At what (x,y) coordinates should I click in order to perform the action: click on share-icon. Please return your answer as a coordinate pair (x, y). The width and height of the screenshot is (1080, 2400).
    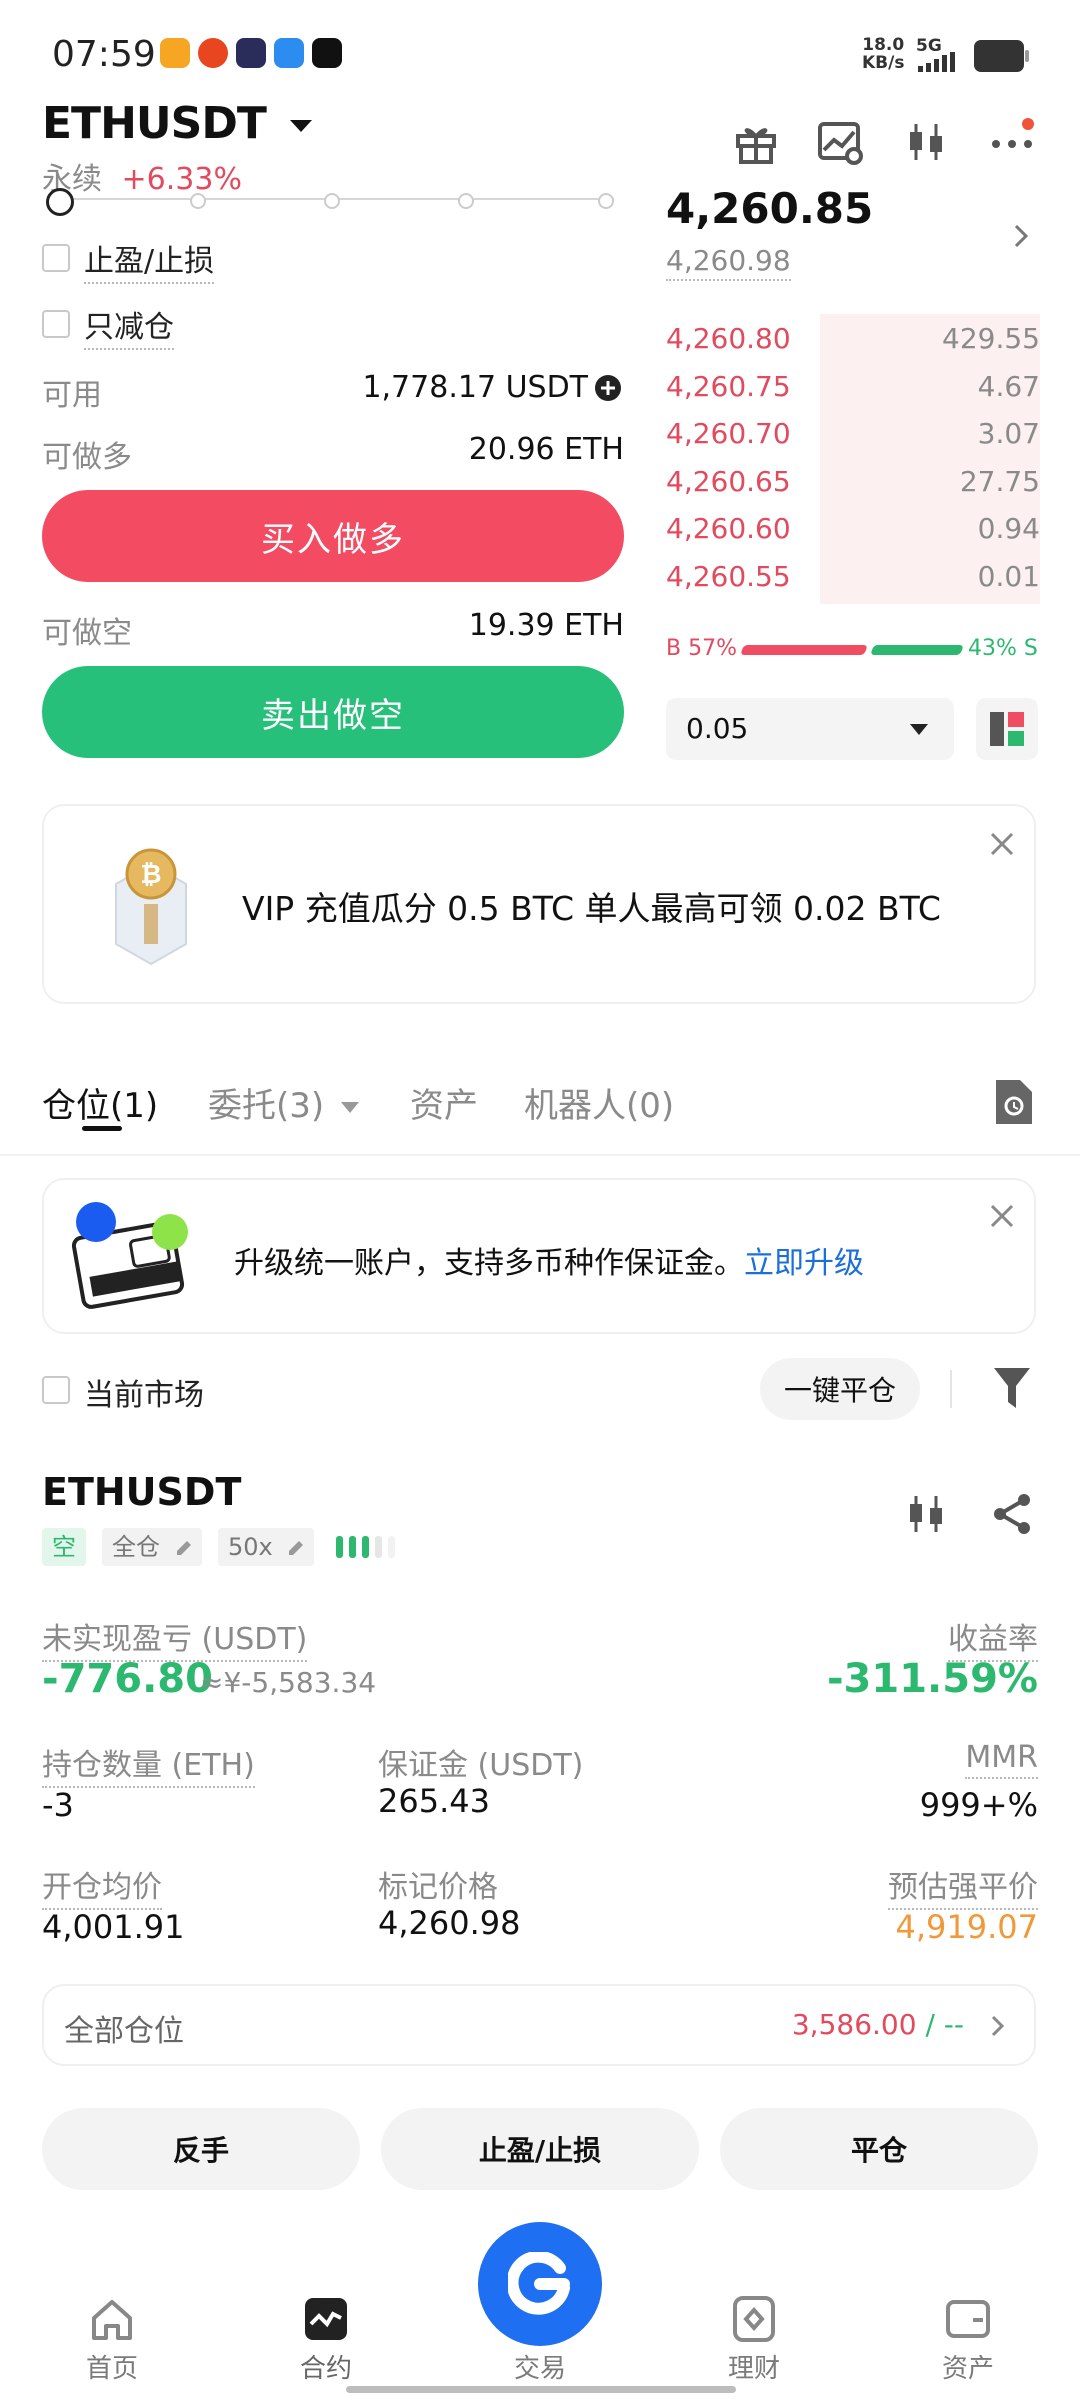
    Looking at the image, I should click on (1012, 1514).